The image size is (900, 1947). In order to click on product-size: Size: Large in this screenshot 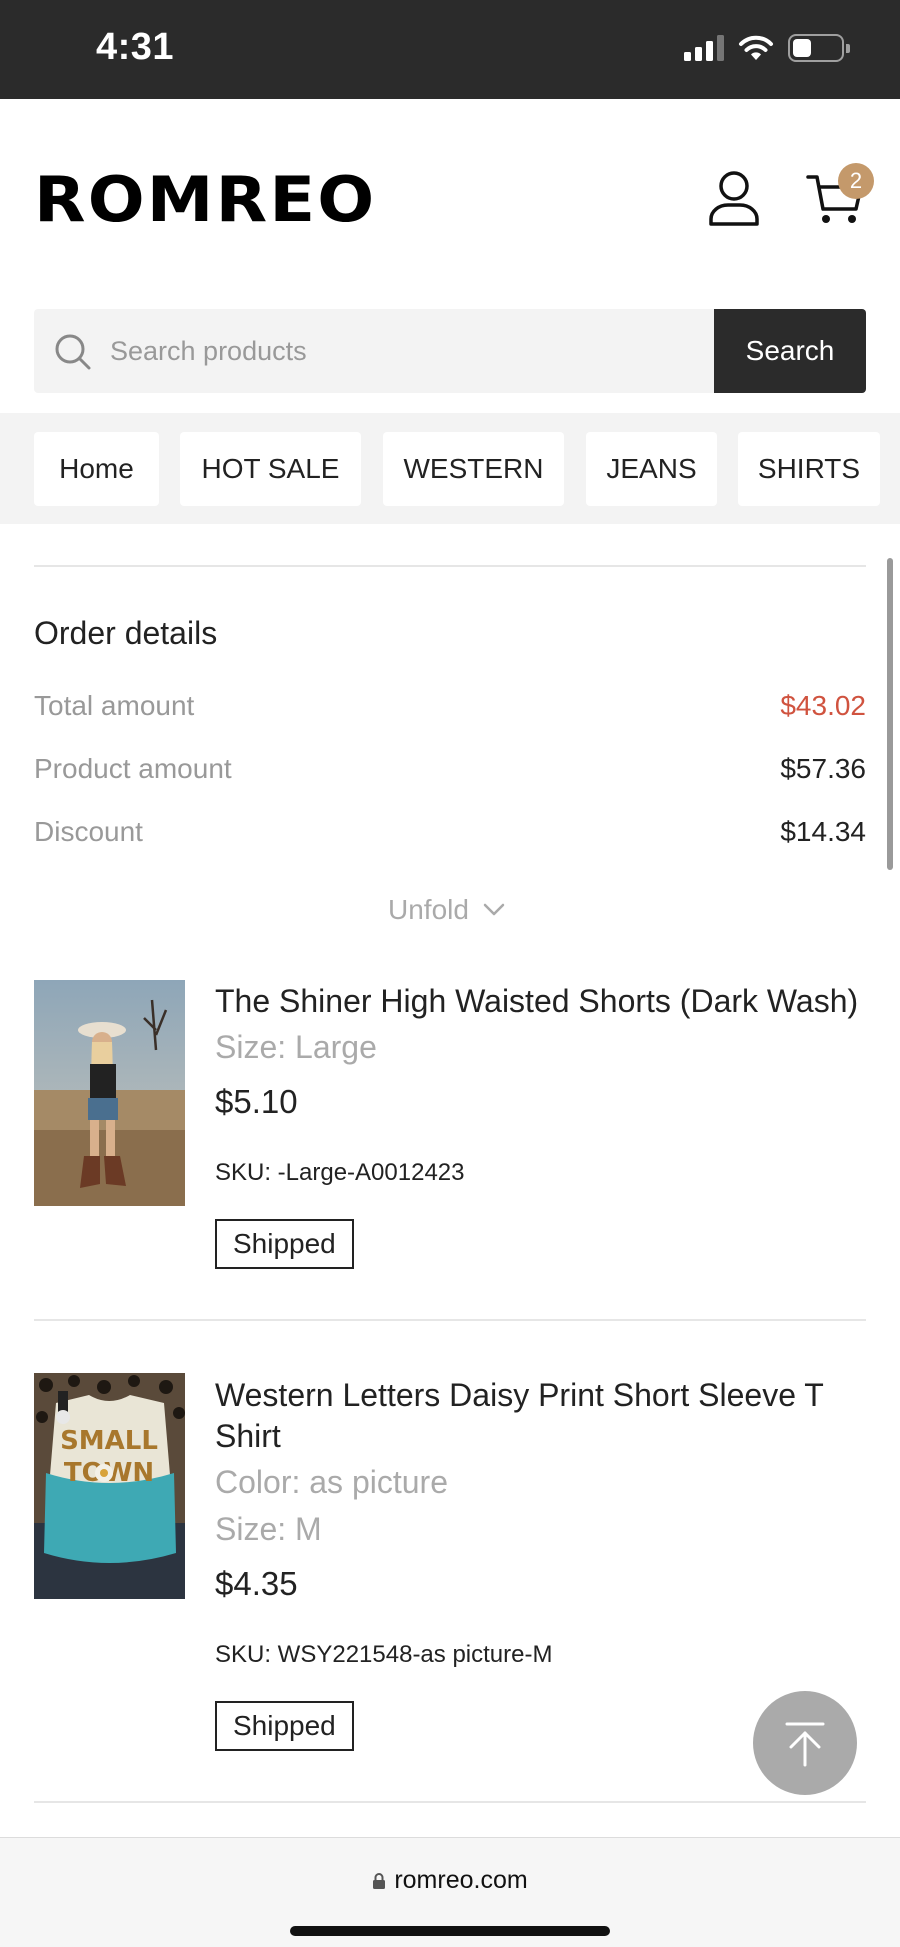, I will do `click(296, 1047)`.